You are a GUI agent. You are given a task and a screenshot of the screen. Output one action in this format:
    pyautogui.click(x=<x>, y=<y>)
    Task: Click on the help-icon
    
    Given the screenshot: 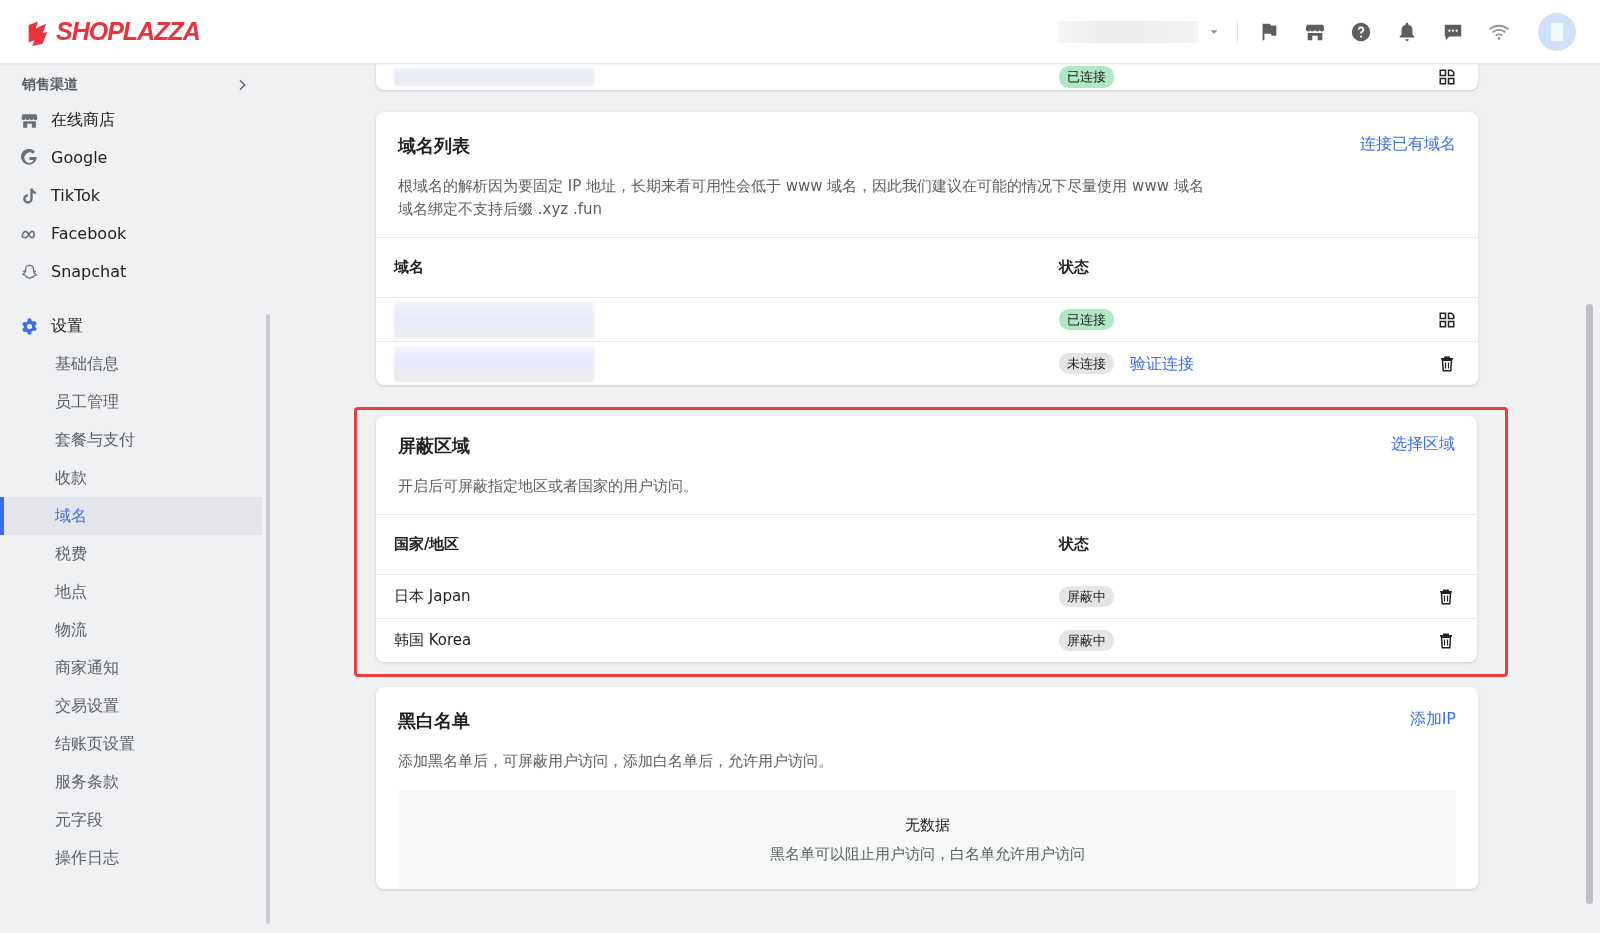 What is the action you would take?
    pyautogui.click(x=1361, y=31)
    